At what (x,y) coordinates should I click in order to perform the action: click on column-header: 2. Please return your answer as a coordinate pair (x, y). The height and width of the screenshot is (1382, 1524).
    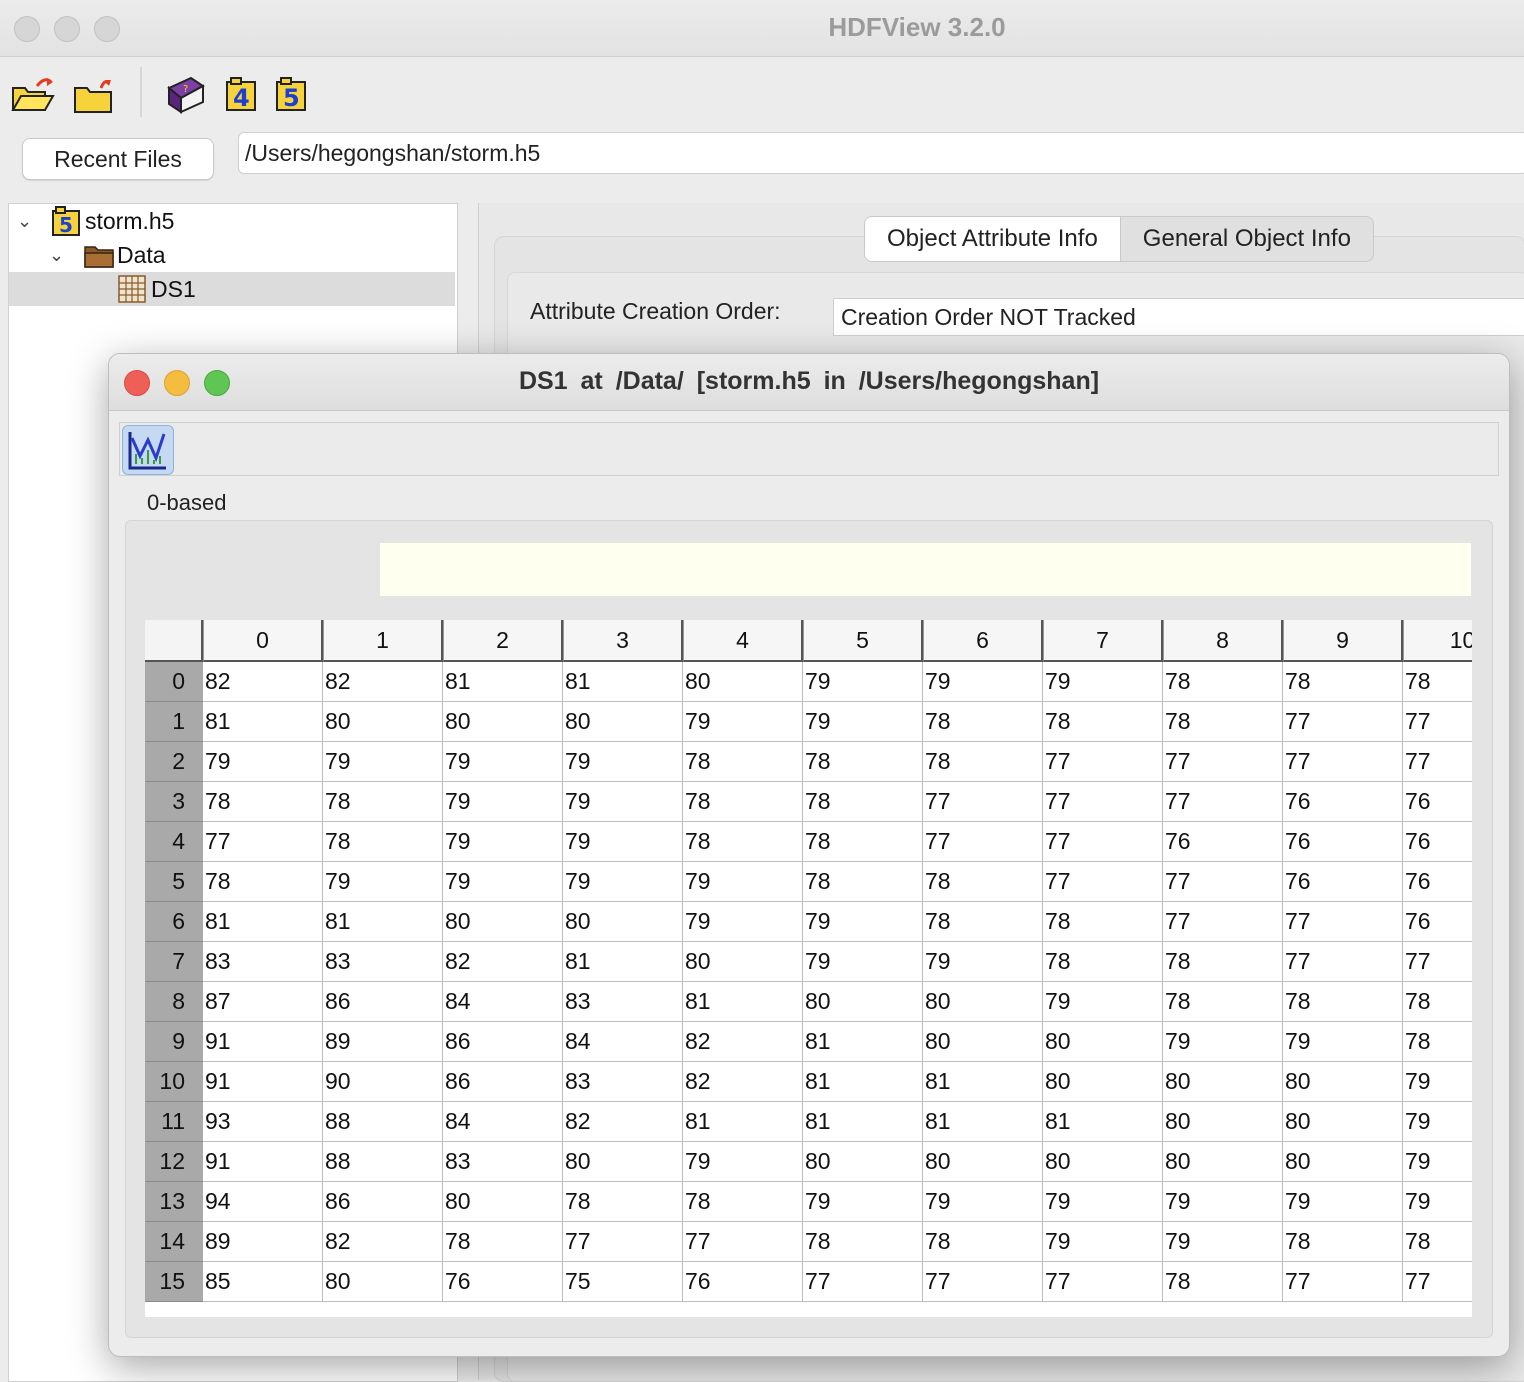
    Looking at the image, I should click on (503, 641).